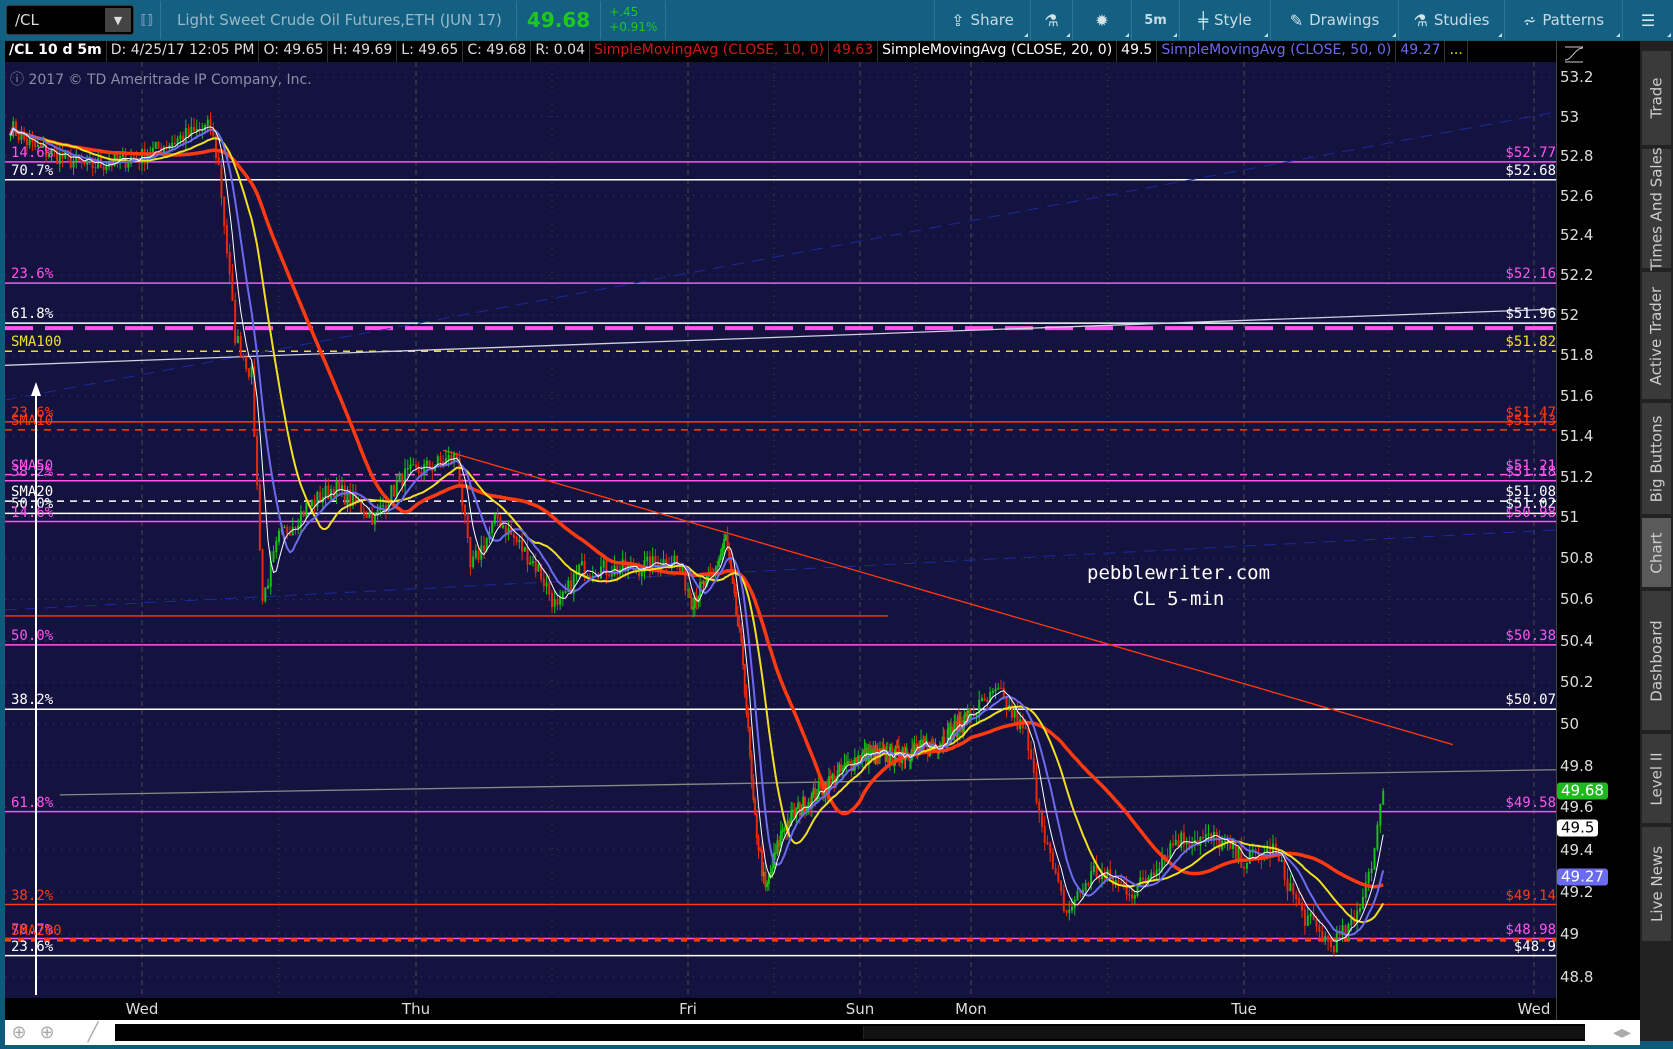 Image resolution: width=1673 pixels, height=1049 pixels. I want to click on price-tick-label: 53.2, so click(1577, 77).